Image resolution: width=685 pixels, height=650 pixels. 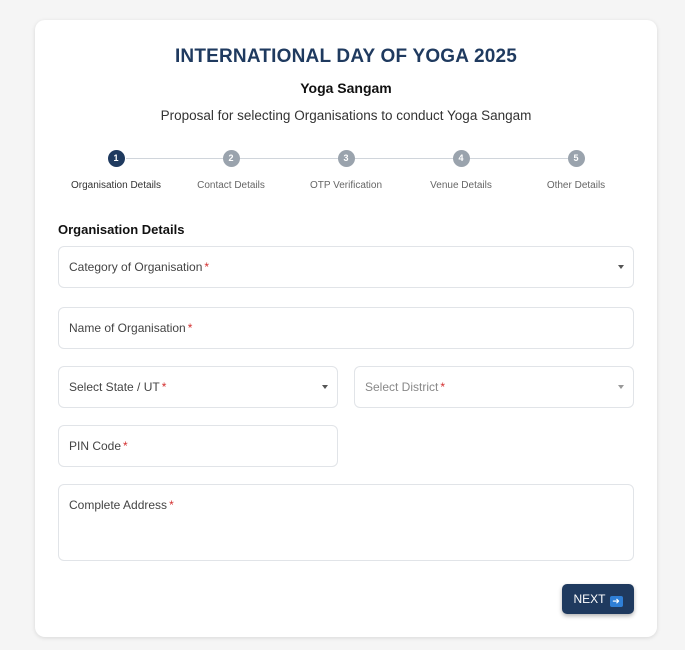 What do you see at coordinates (346, 170) in the screenshot?
I see `step-3: 3 OTP Verification` at bounding box center [346, 170].